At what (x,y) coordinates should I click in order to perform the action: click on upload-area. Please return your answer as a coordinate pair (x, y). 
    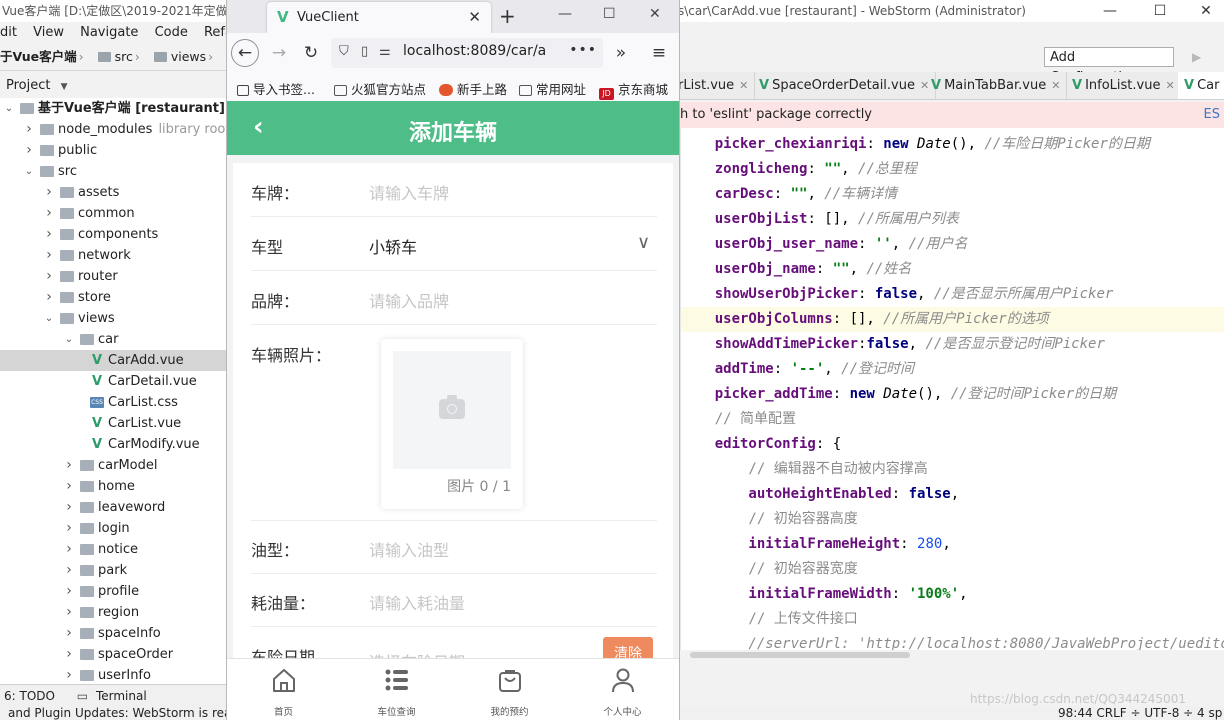
    Looking at the image, I should click on (452, 410).